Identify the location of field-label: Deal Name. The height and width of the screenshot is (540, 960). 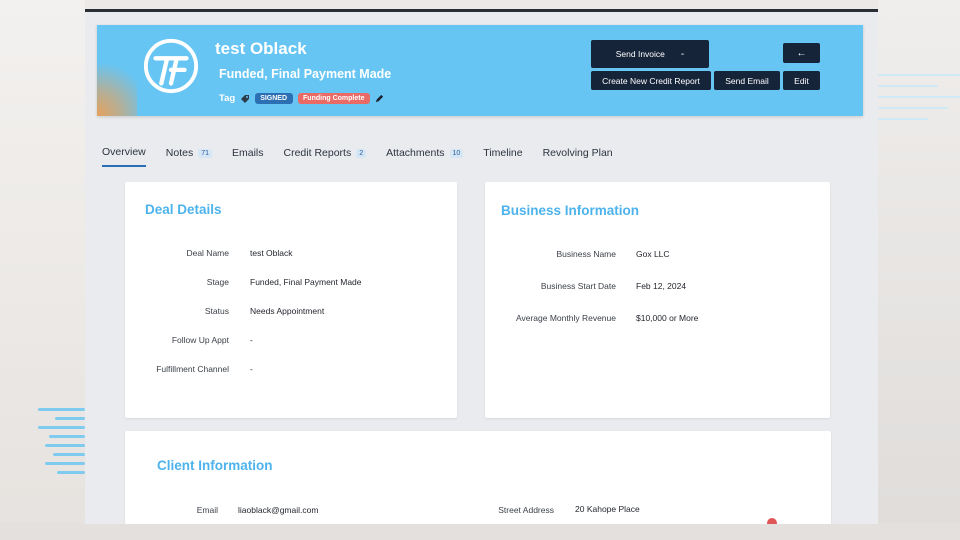
(207, 253).